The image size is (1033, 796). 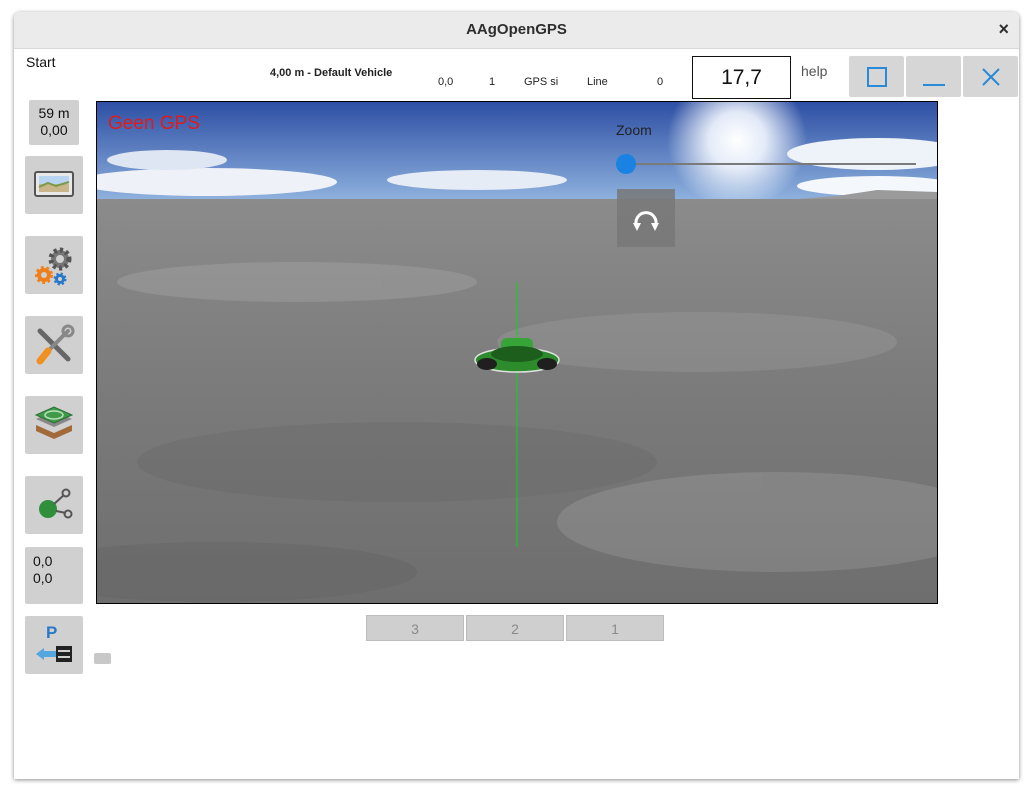 What do you see at coordinates (646, 221) in the screenshot?
I see `rotate-icon` at bounding box center [646, 221].